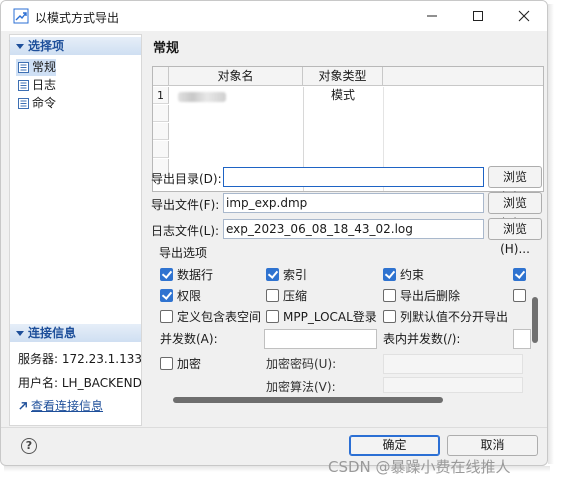 The height and width of the screenshot is (486, 576). I want to click on export-file-label: 导出文件(F):, so click(185, 205).